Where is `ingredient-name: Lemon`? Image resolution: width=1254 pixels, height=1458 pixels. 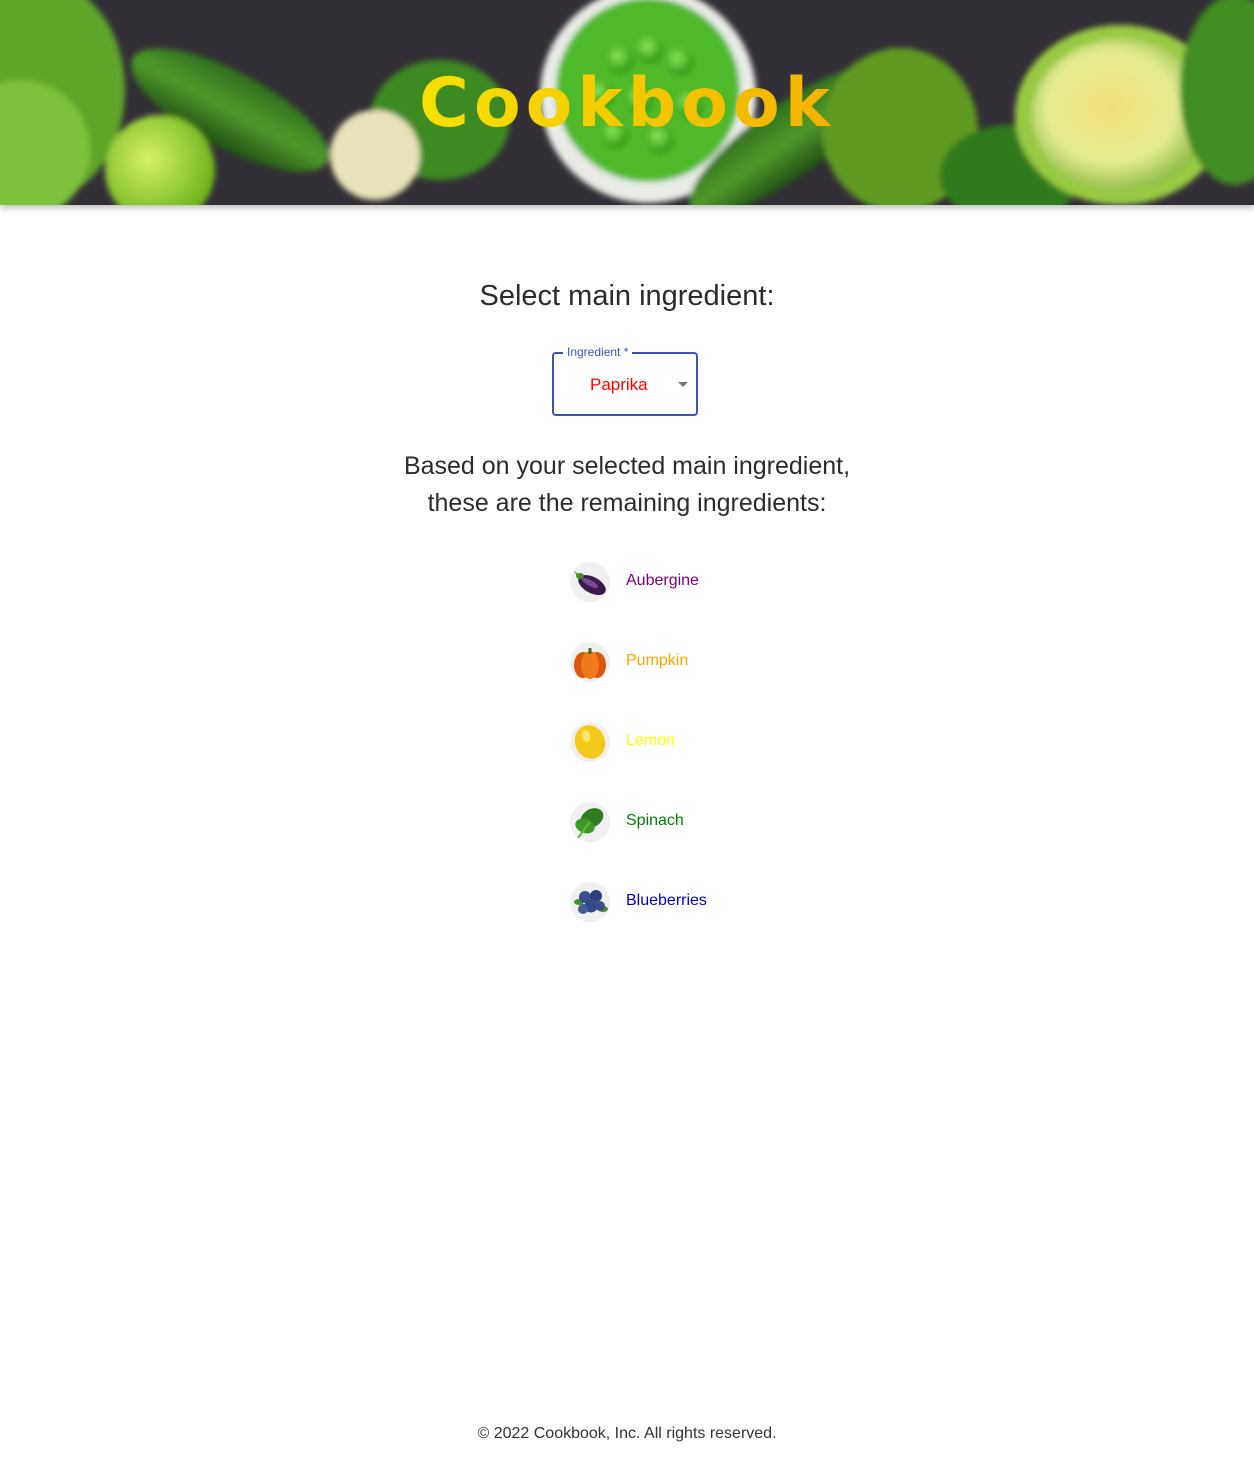 ingredient-name: Lemon is located at coordinates (650, 740).